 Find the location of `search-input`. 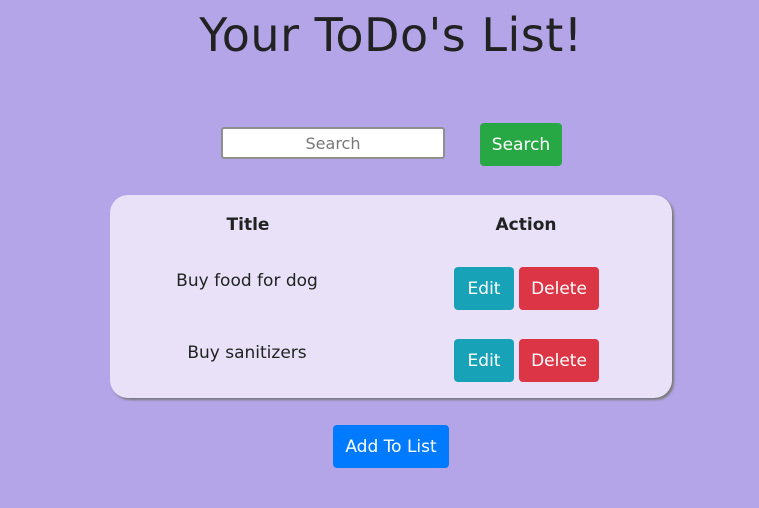

search-input is located at coordinates (333, 143).